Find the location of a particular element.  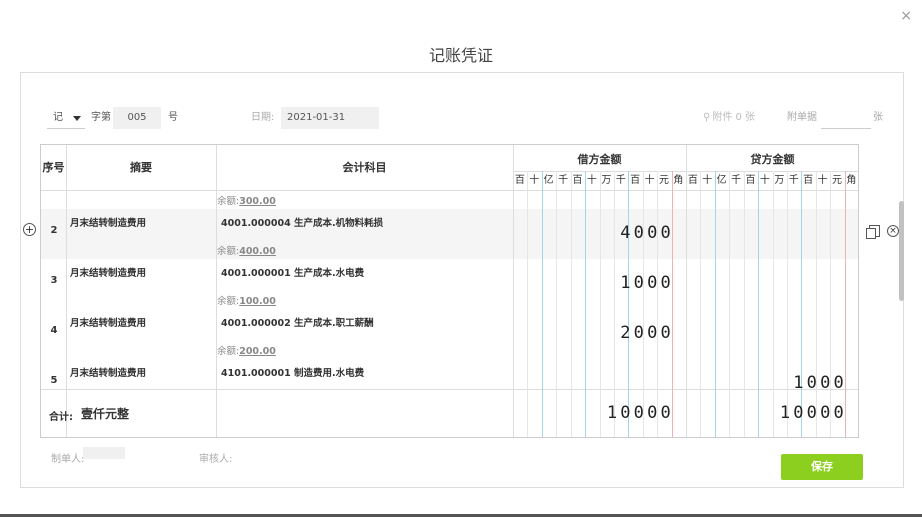

debit-digit-header: 亿 is located at coordinates (548, 180).